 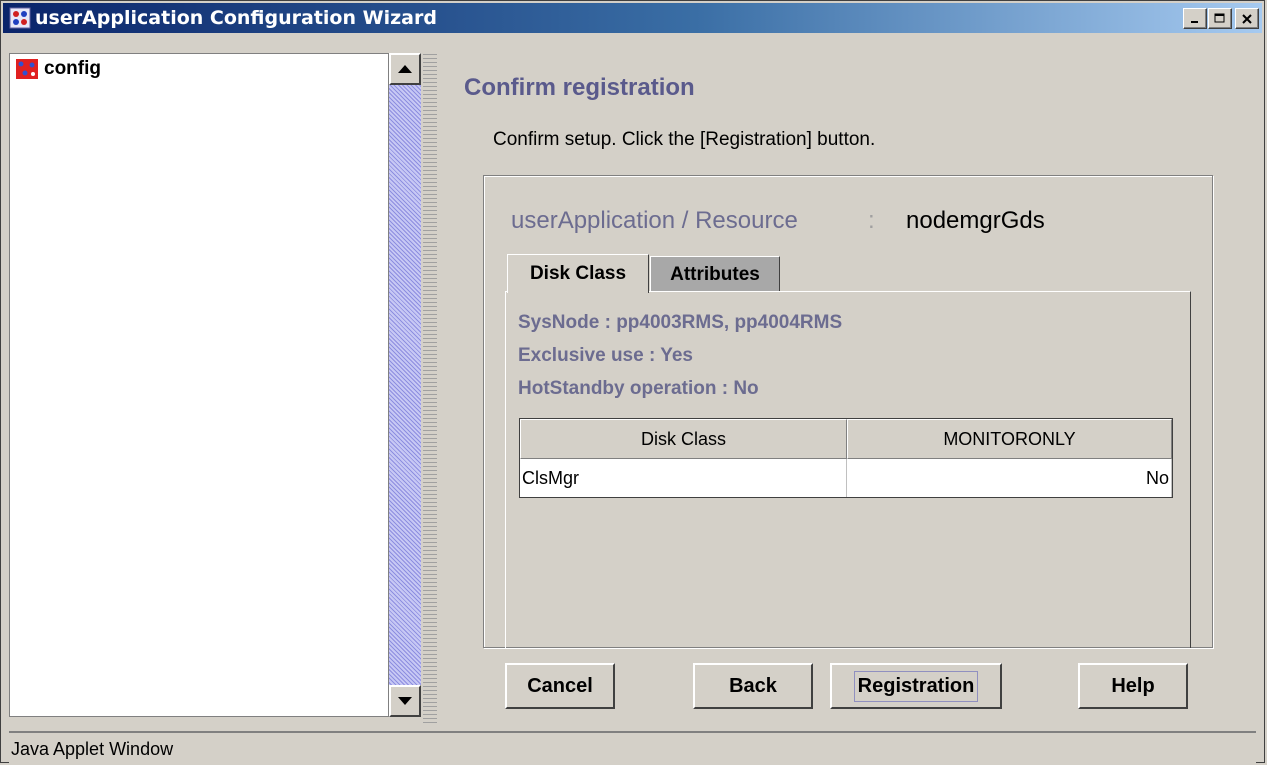 I want to click on tree-node-config: config, so click(x=58, y=69).